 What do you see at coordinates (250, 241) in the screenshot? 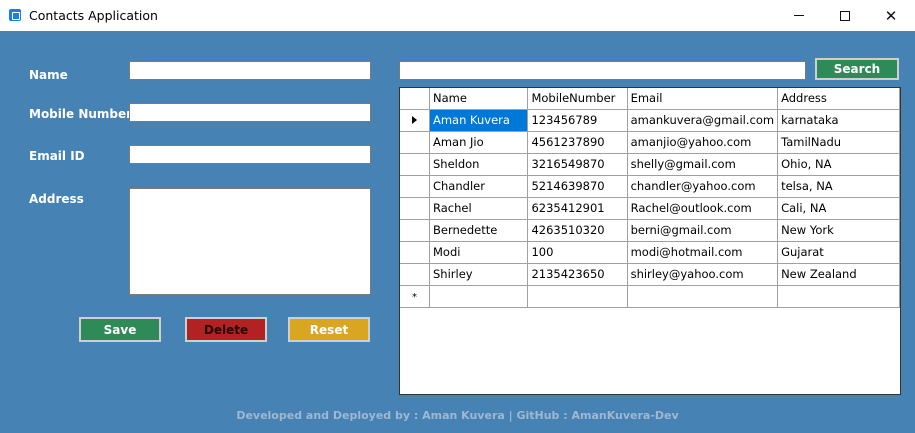
I see `address-input` at bounding box center [250, 241].